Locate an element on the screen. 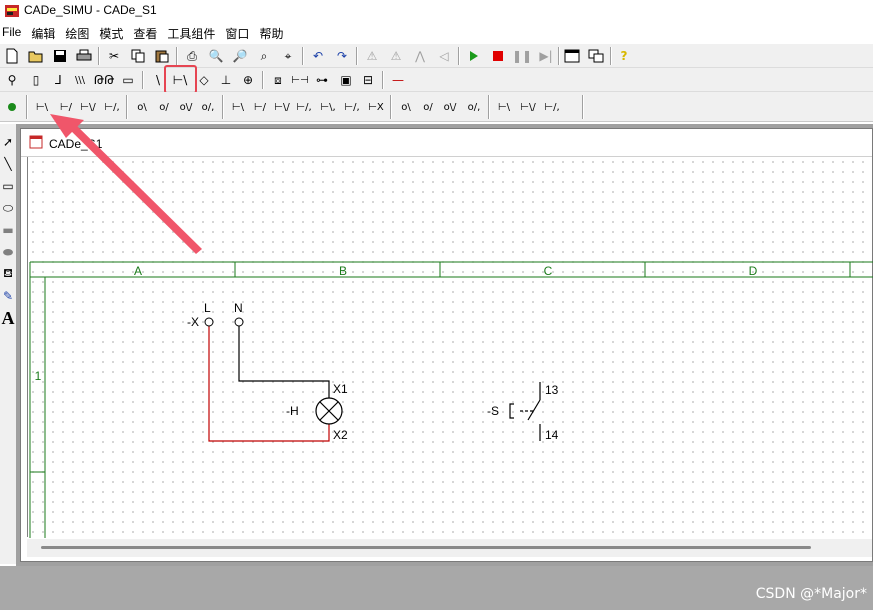  document-title: CADe_S1 is located at coordinates (76, 144).